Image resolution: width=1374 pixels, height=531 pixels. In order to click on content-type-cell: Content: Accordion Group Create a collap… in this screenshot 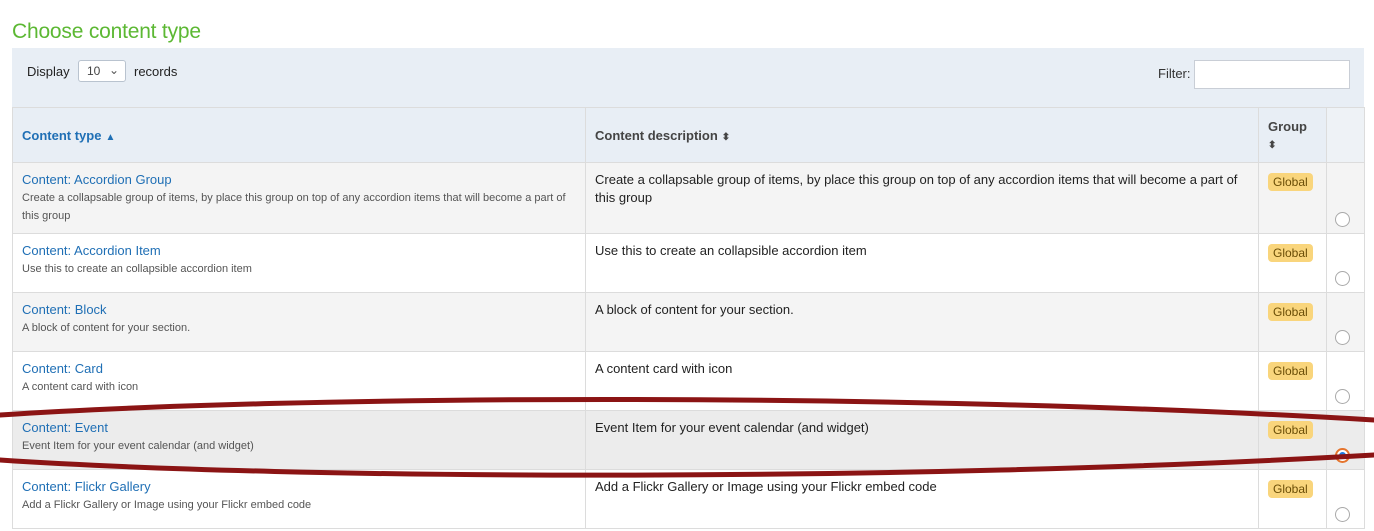, I will do `click(299, 198)`.